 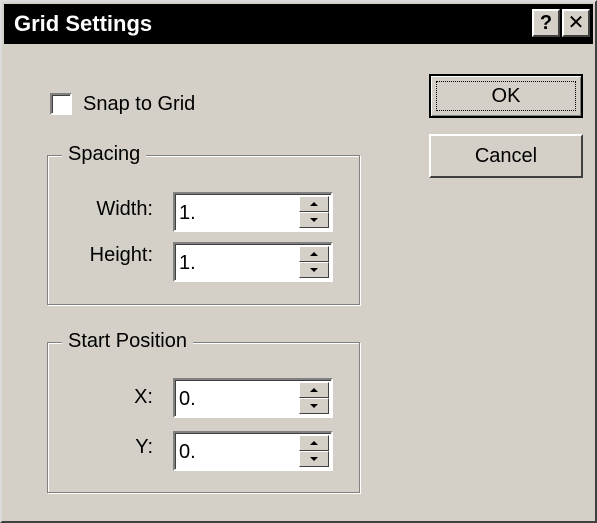 I want to click on x-spin-down-button, so click(x=314, y=406).